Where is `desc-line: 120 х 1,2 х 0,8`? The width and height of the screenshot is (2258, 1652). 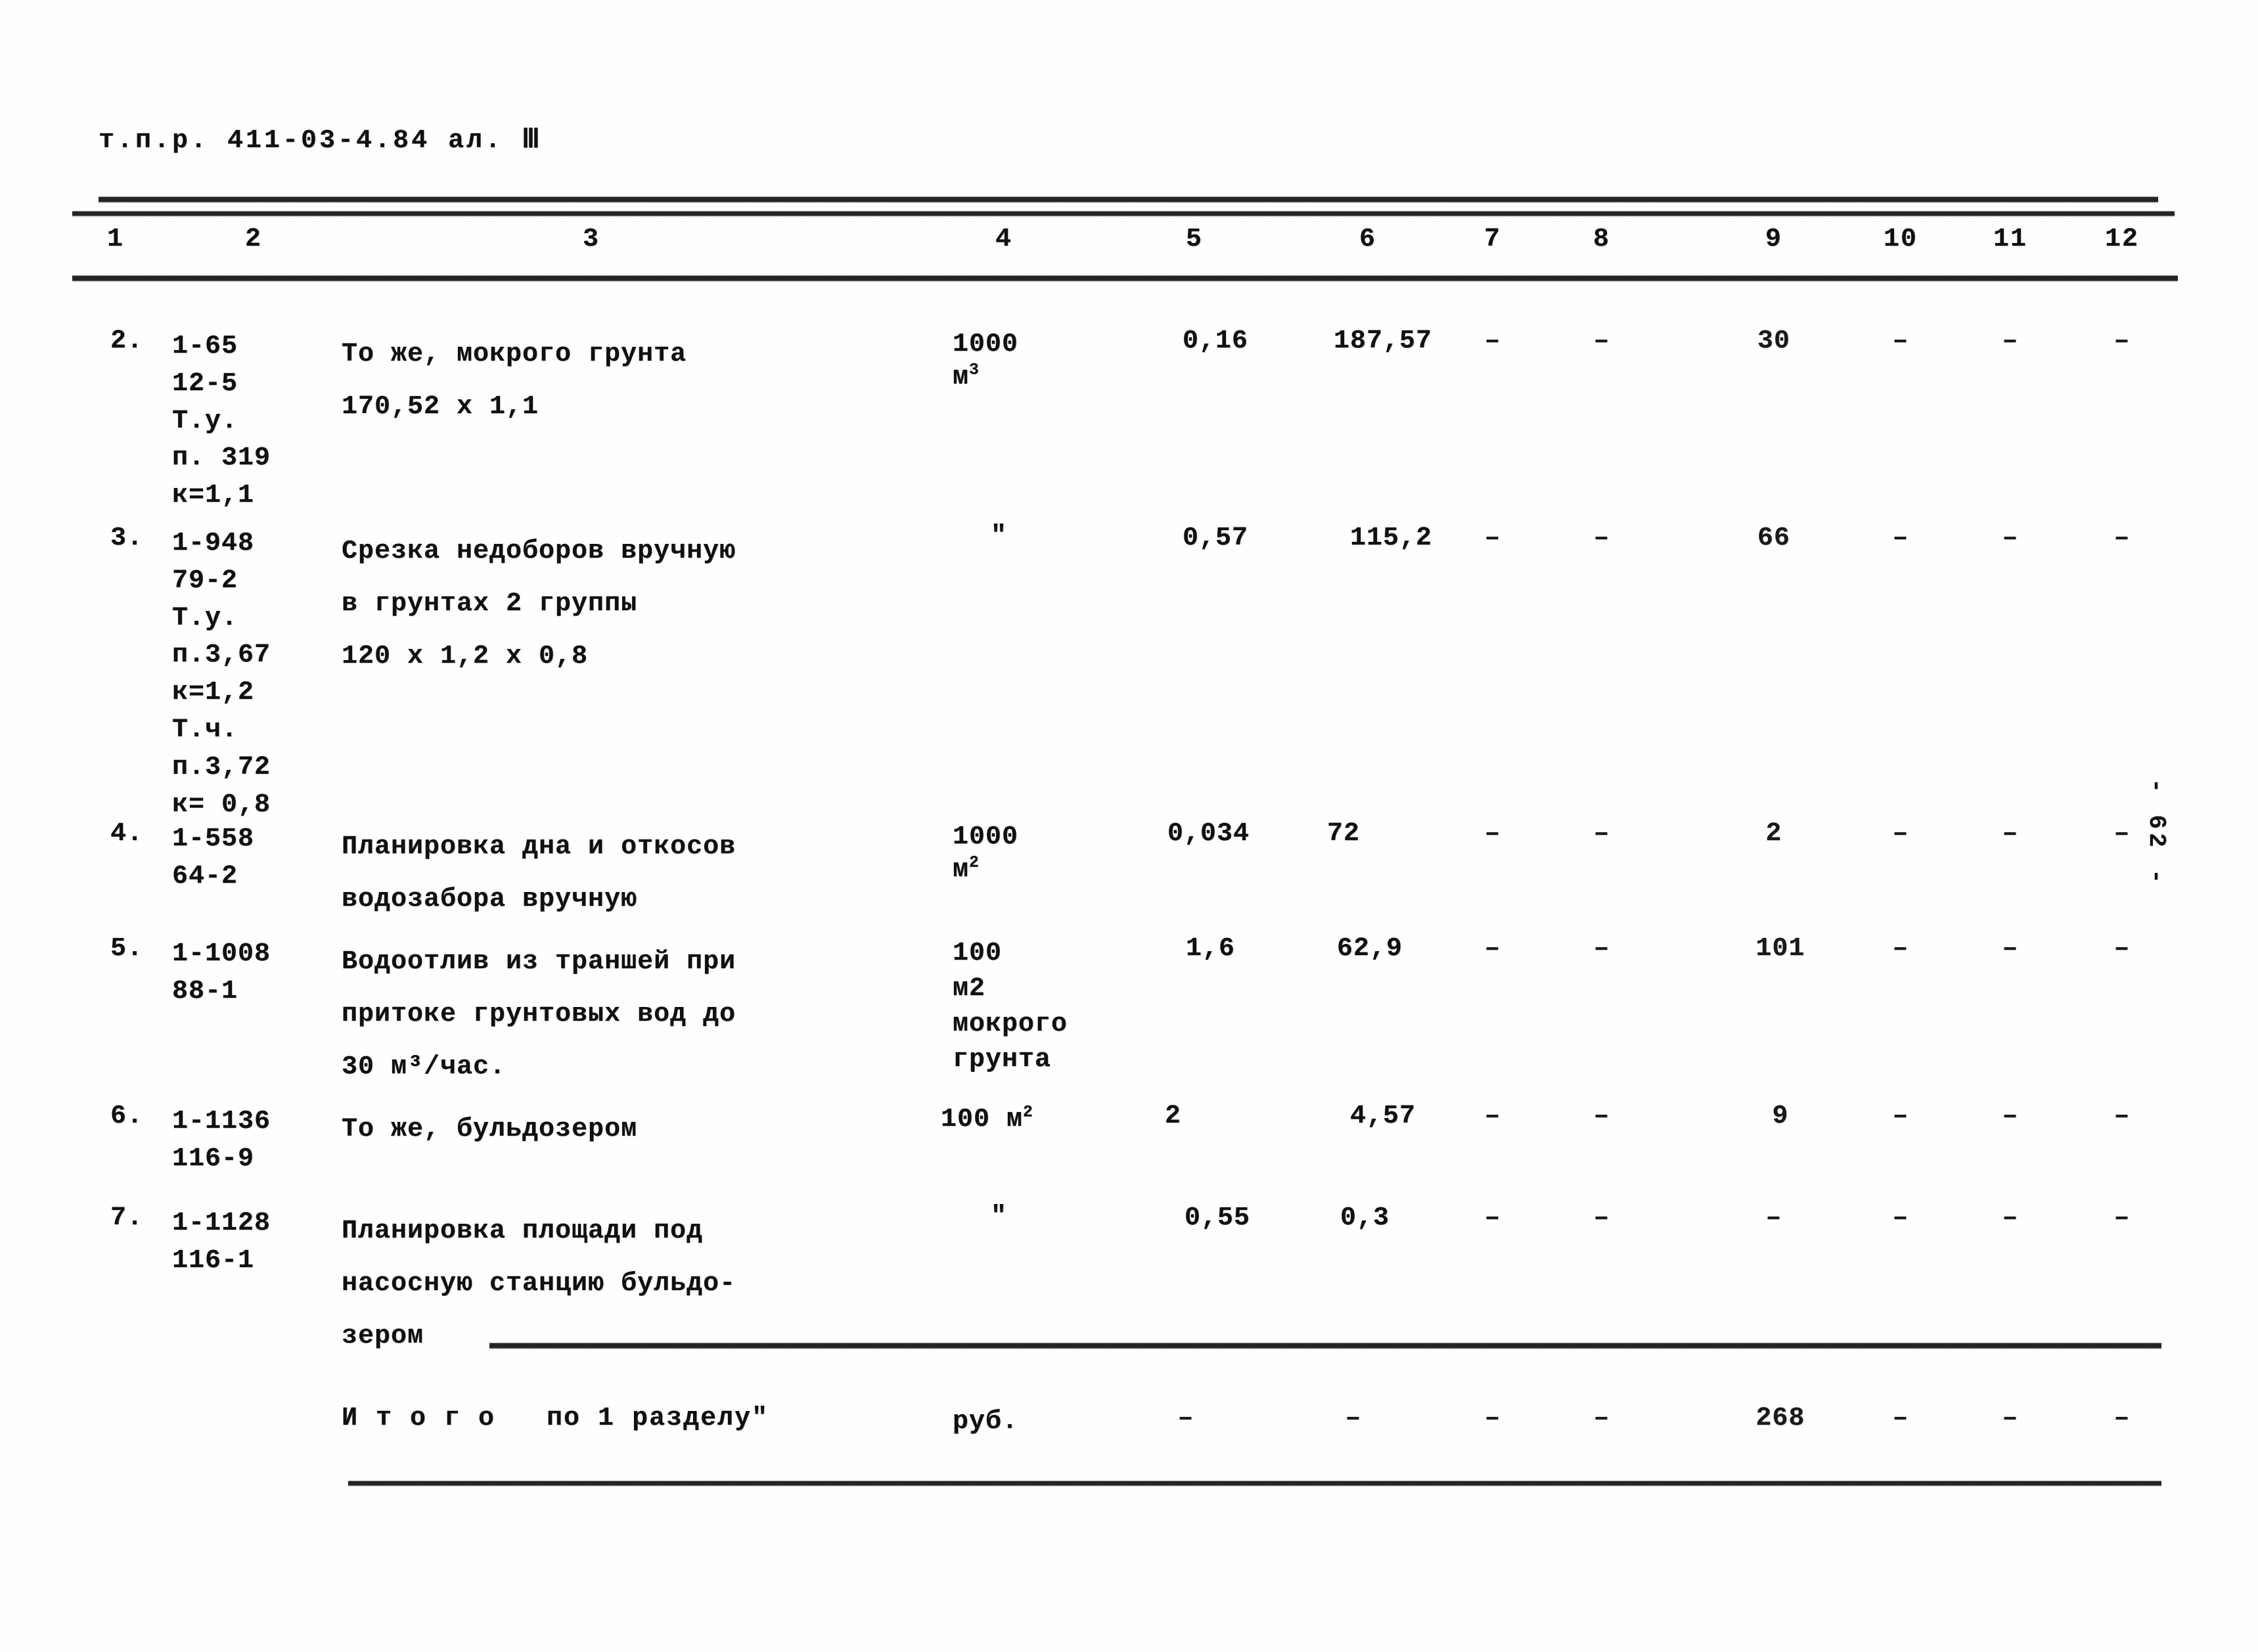 desc-line: 120 х 1,2 х 0,8 is located at coordinates (465, 656).